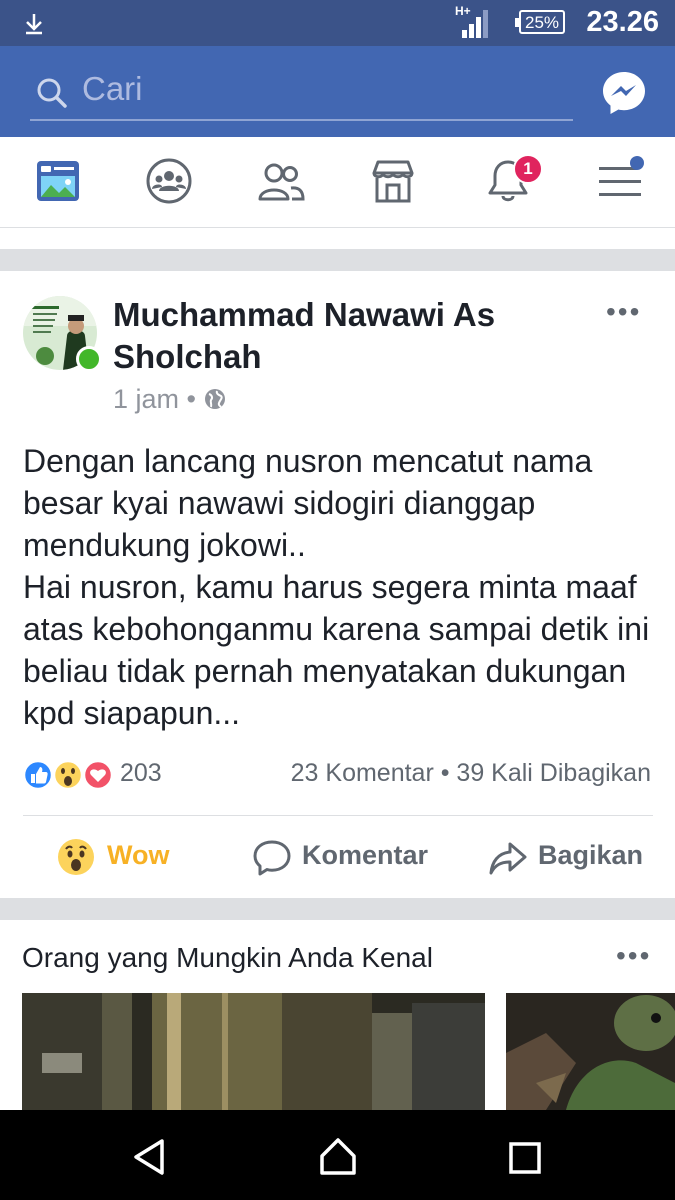  What do you see at coordinates (301, 120) in the screenshot?
I see `search-underline` at bounding box center [301, 120].